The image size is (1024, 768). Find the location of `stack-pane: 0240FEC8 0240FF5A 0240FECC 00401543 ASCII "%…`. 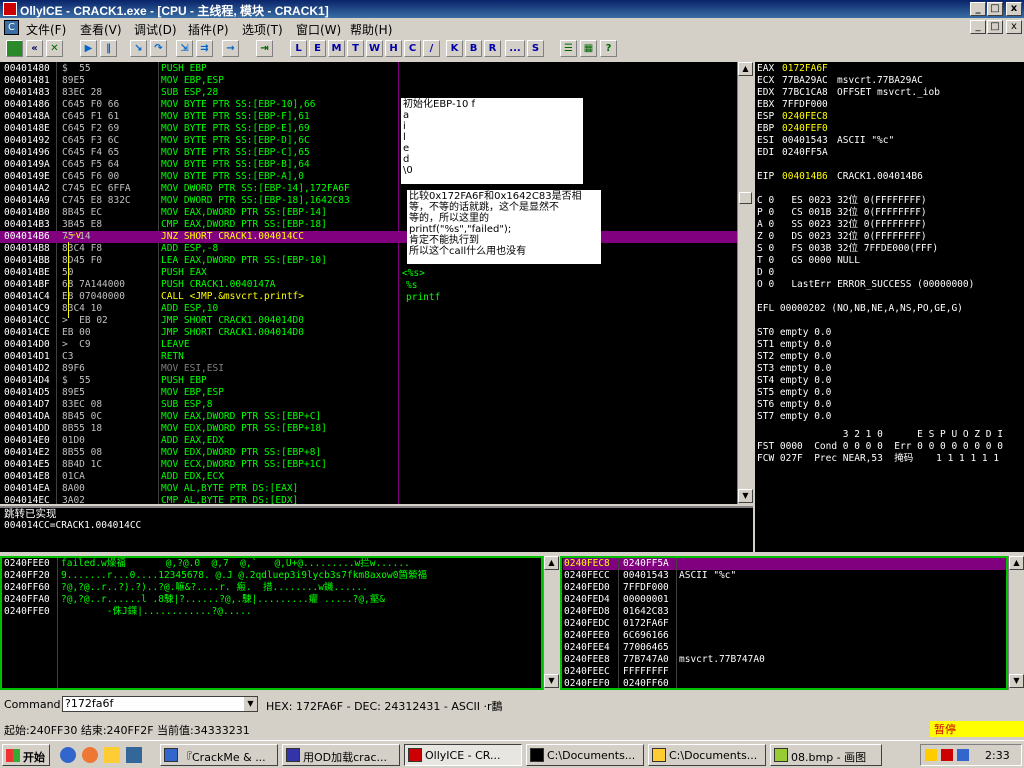

stack-pane: 0240FEC8 0240FF5A 0240FECC 00401543 ASCII "%… is located at coordinates (784, 623).